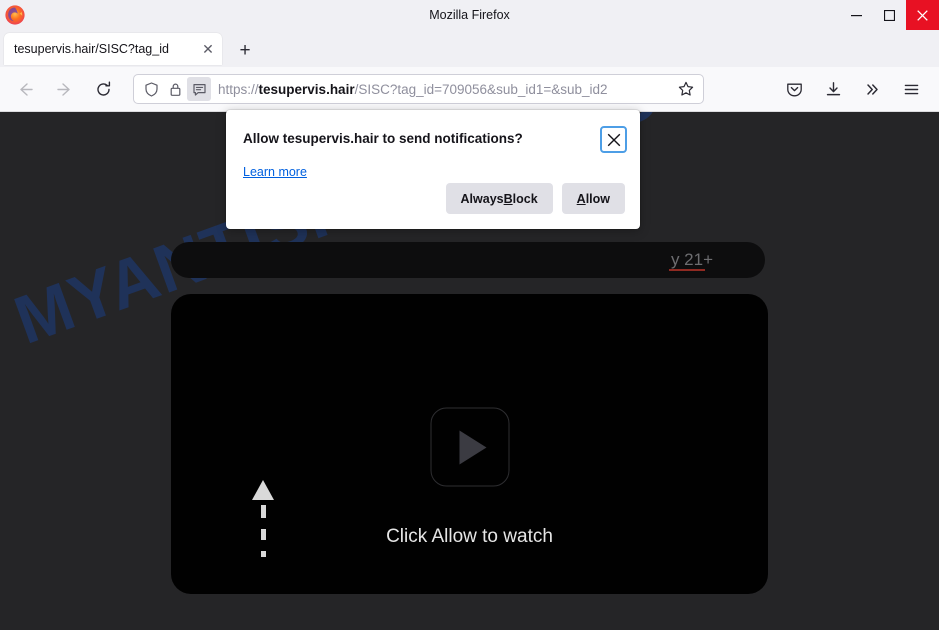  Describe the element at coordinates (481, 89) in the screenshot. I see `url-path: /SISC?tag_id=709056&sub_id1=&sub_id2` at that location.